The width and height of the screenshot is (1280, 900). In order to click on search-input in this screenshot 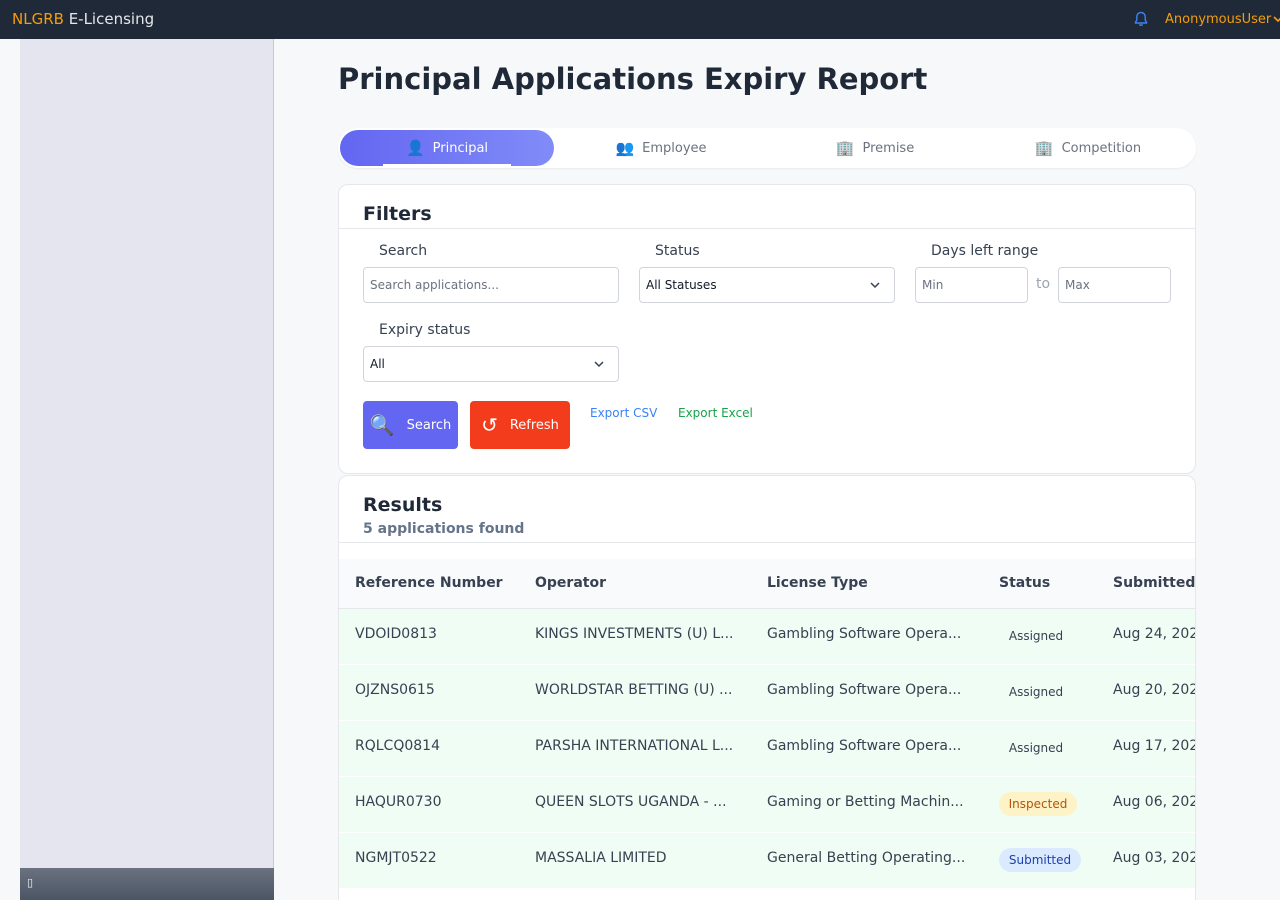, I will do `click(491, 285)`.